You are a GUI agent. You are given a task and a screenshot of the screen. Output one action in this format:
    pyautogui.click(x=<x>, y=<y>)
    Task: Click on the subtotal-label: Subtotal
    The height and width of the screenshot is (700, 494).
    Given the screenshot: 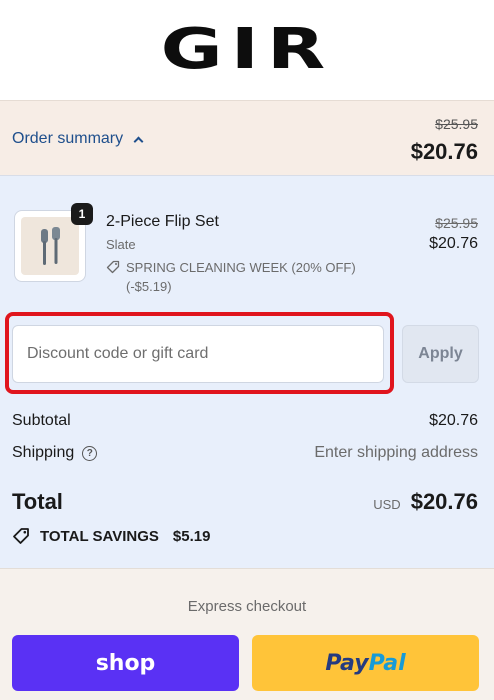 What is the action you would take?
    pyautogui.click(x=41, y=420)
    